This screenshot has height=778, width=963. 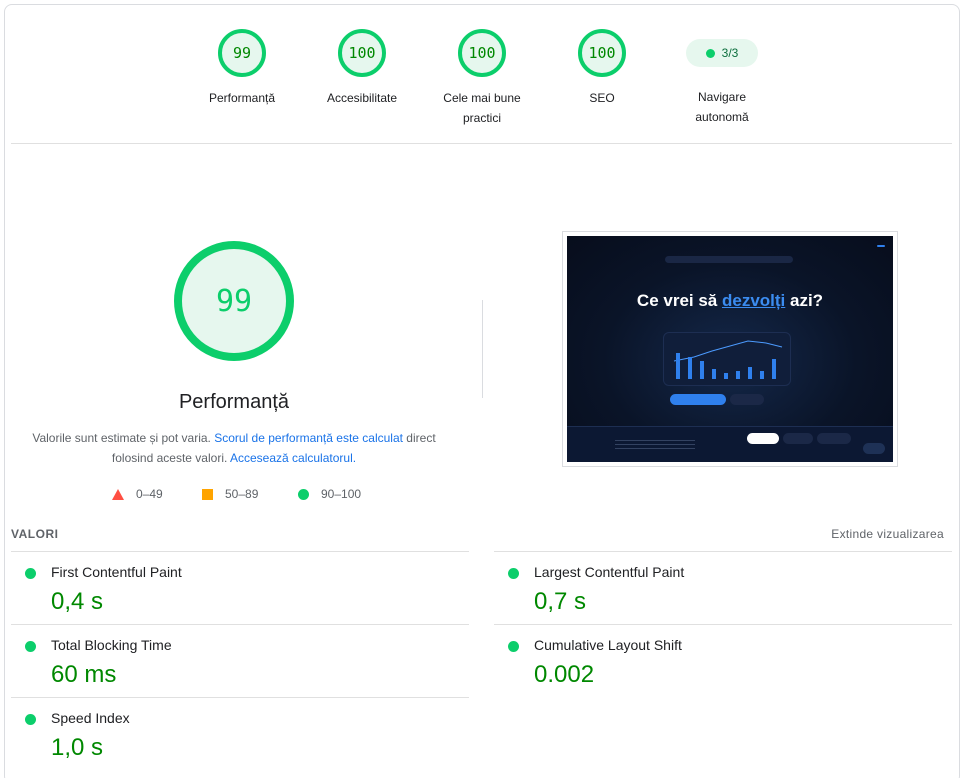 What do you see at coordinates (710, 53) in the screenshot?
I see `pass-dot-icon` at bounding box center [710, 53].